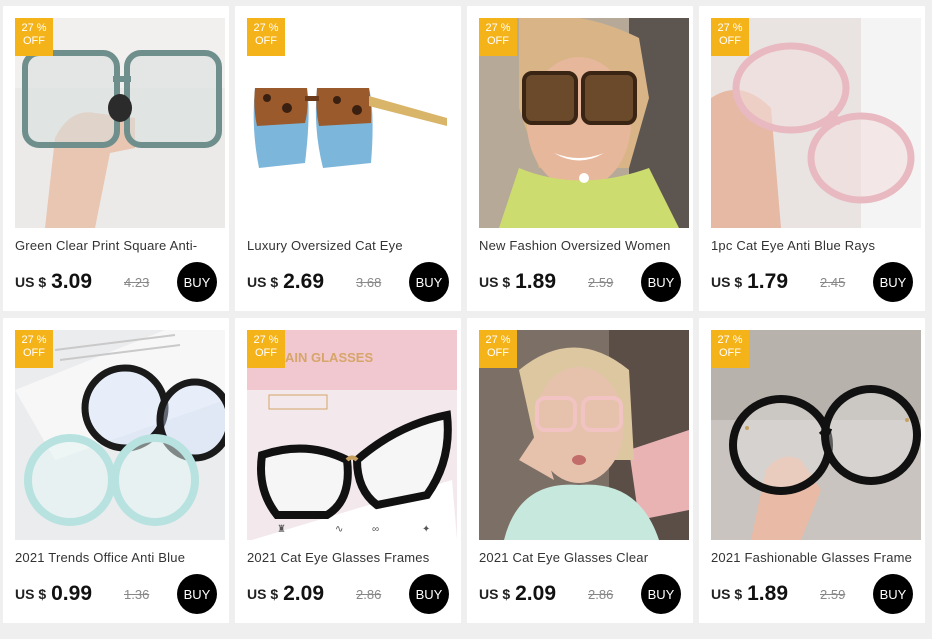 The width and height of the screenshot is (932, 639). Describe the element at coordinates (812, 282) in the screenshot. I see `price-row: US $ 1.79 2.45 BUY` at that location.